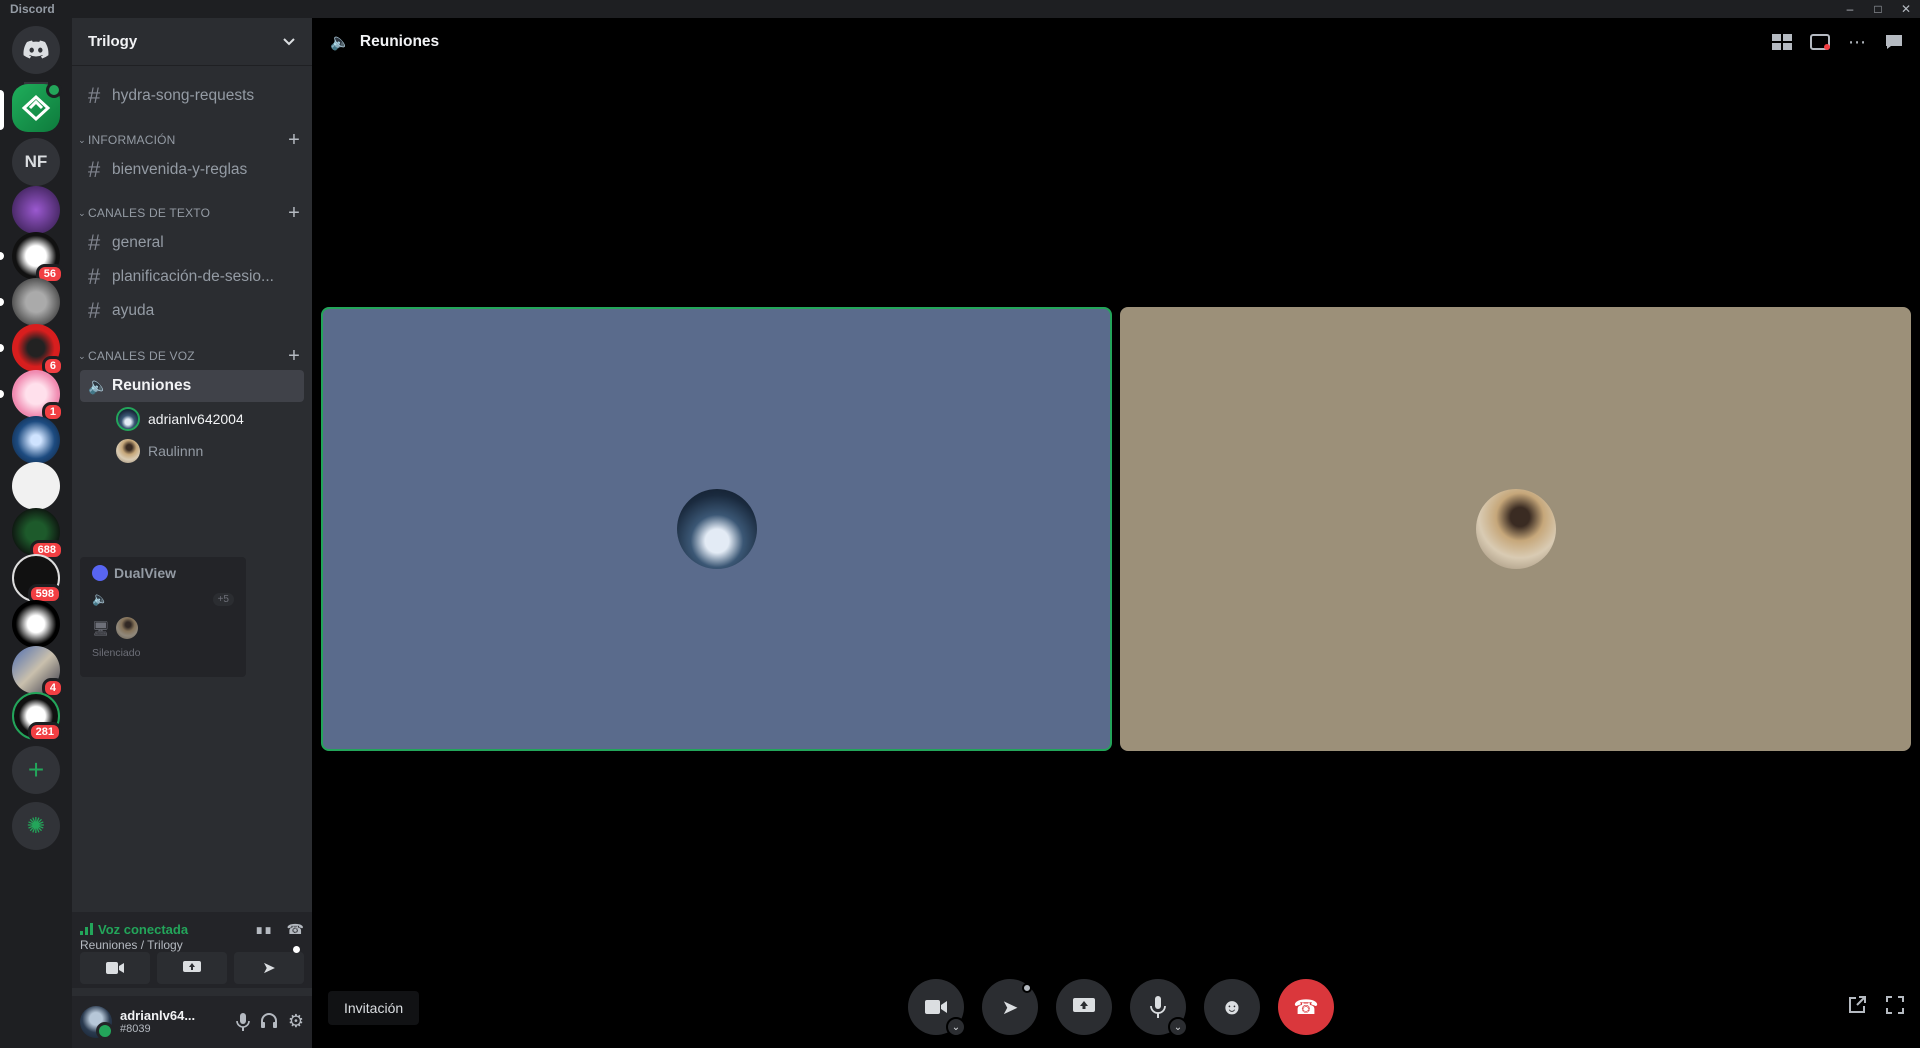 The height and width of the screenshot is (1048, 1920). What do you see at coordinates (37, 107) in the screenshot?
I see `server-trilogy` at bounding box center [37, 107].